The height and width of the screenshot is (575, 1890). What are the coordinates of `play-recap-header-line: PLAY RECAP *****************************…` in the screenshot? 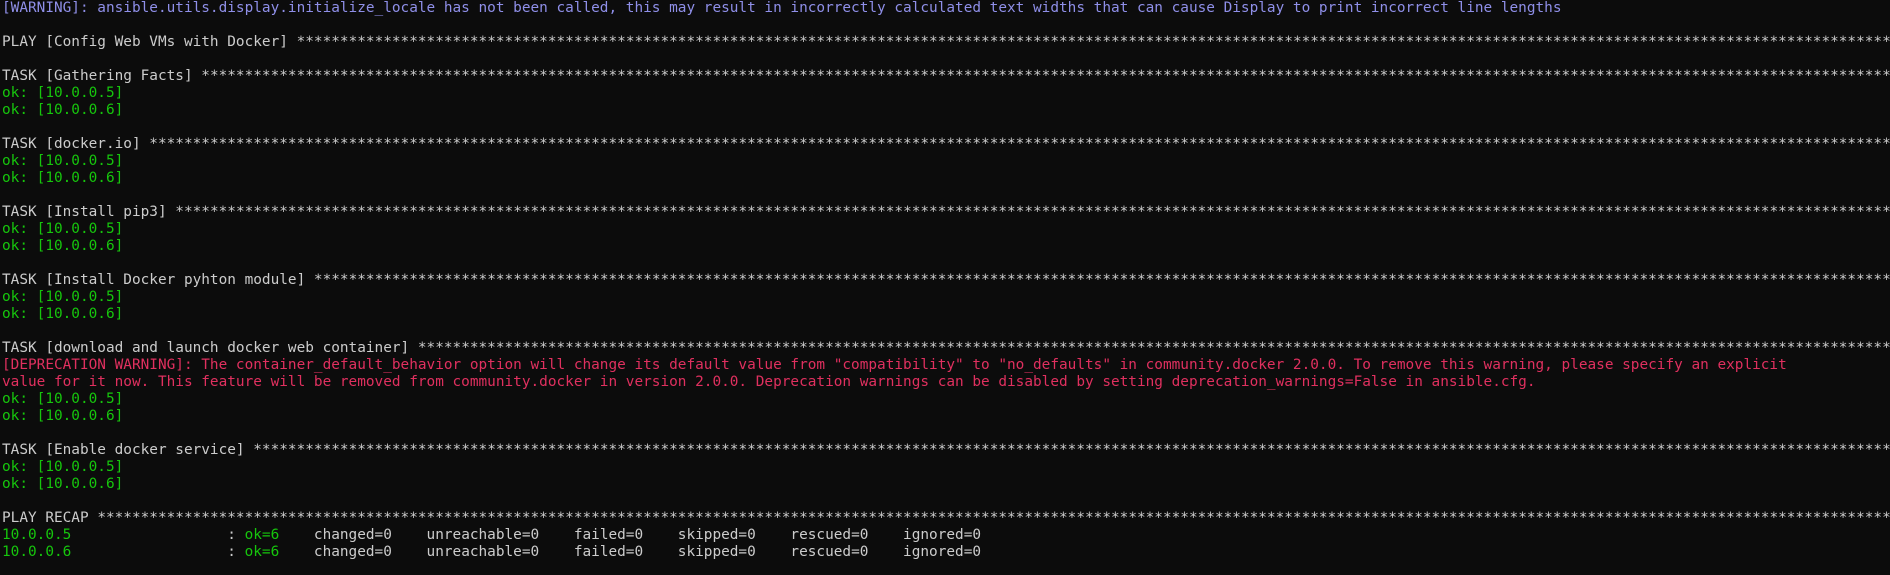 It's located at (946, 518).